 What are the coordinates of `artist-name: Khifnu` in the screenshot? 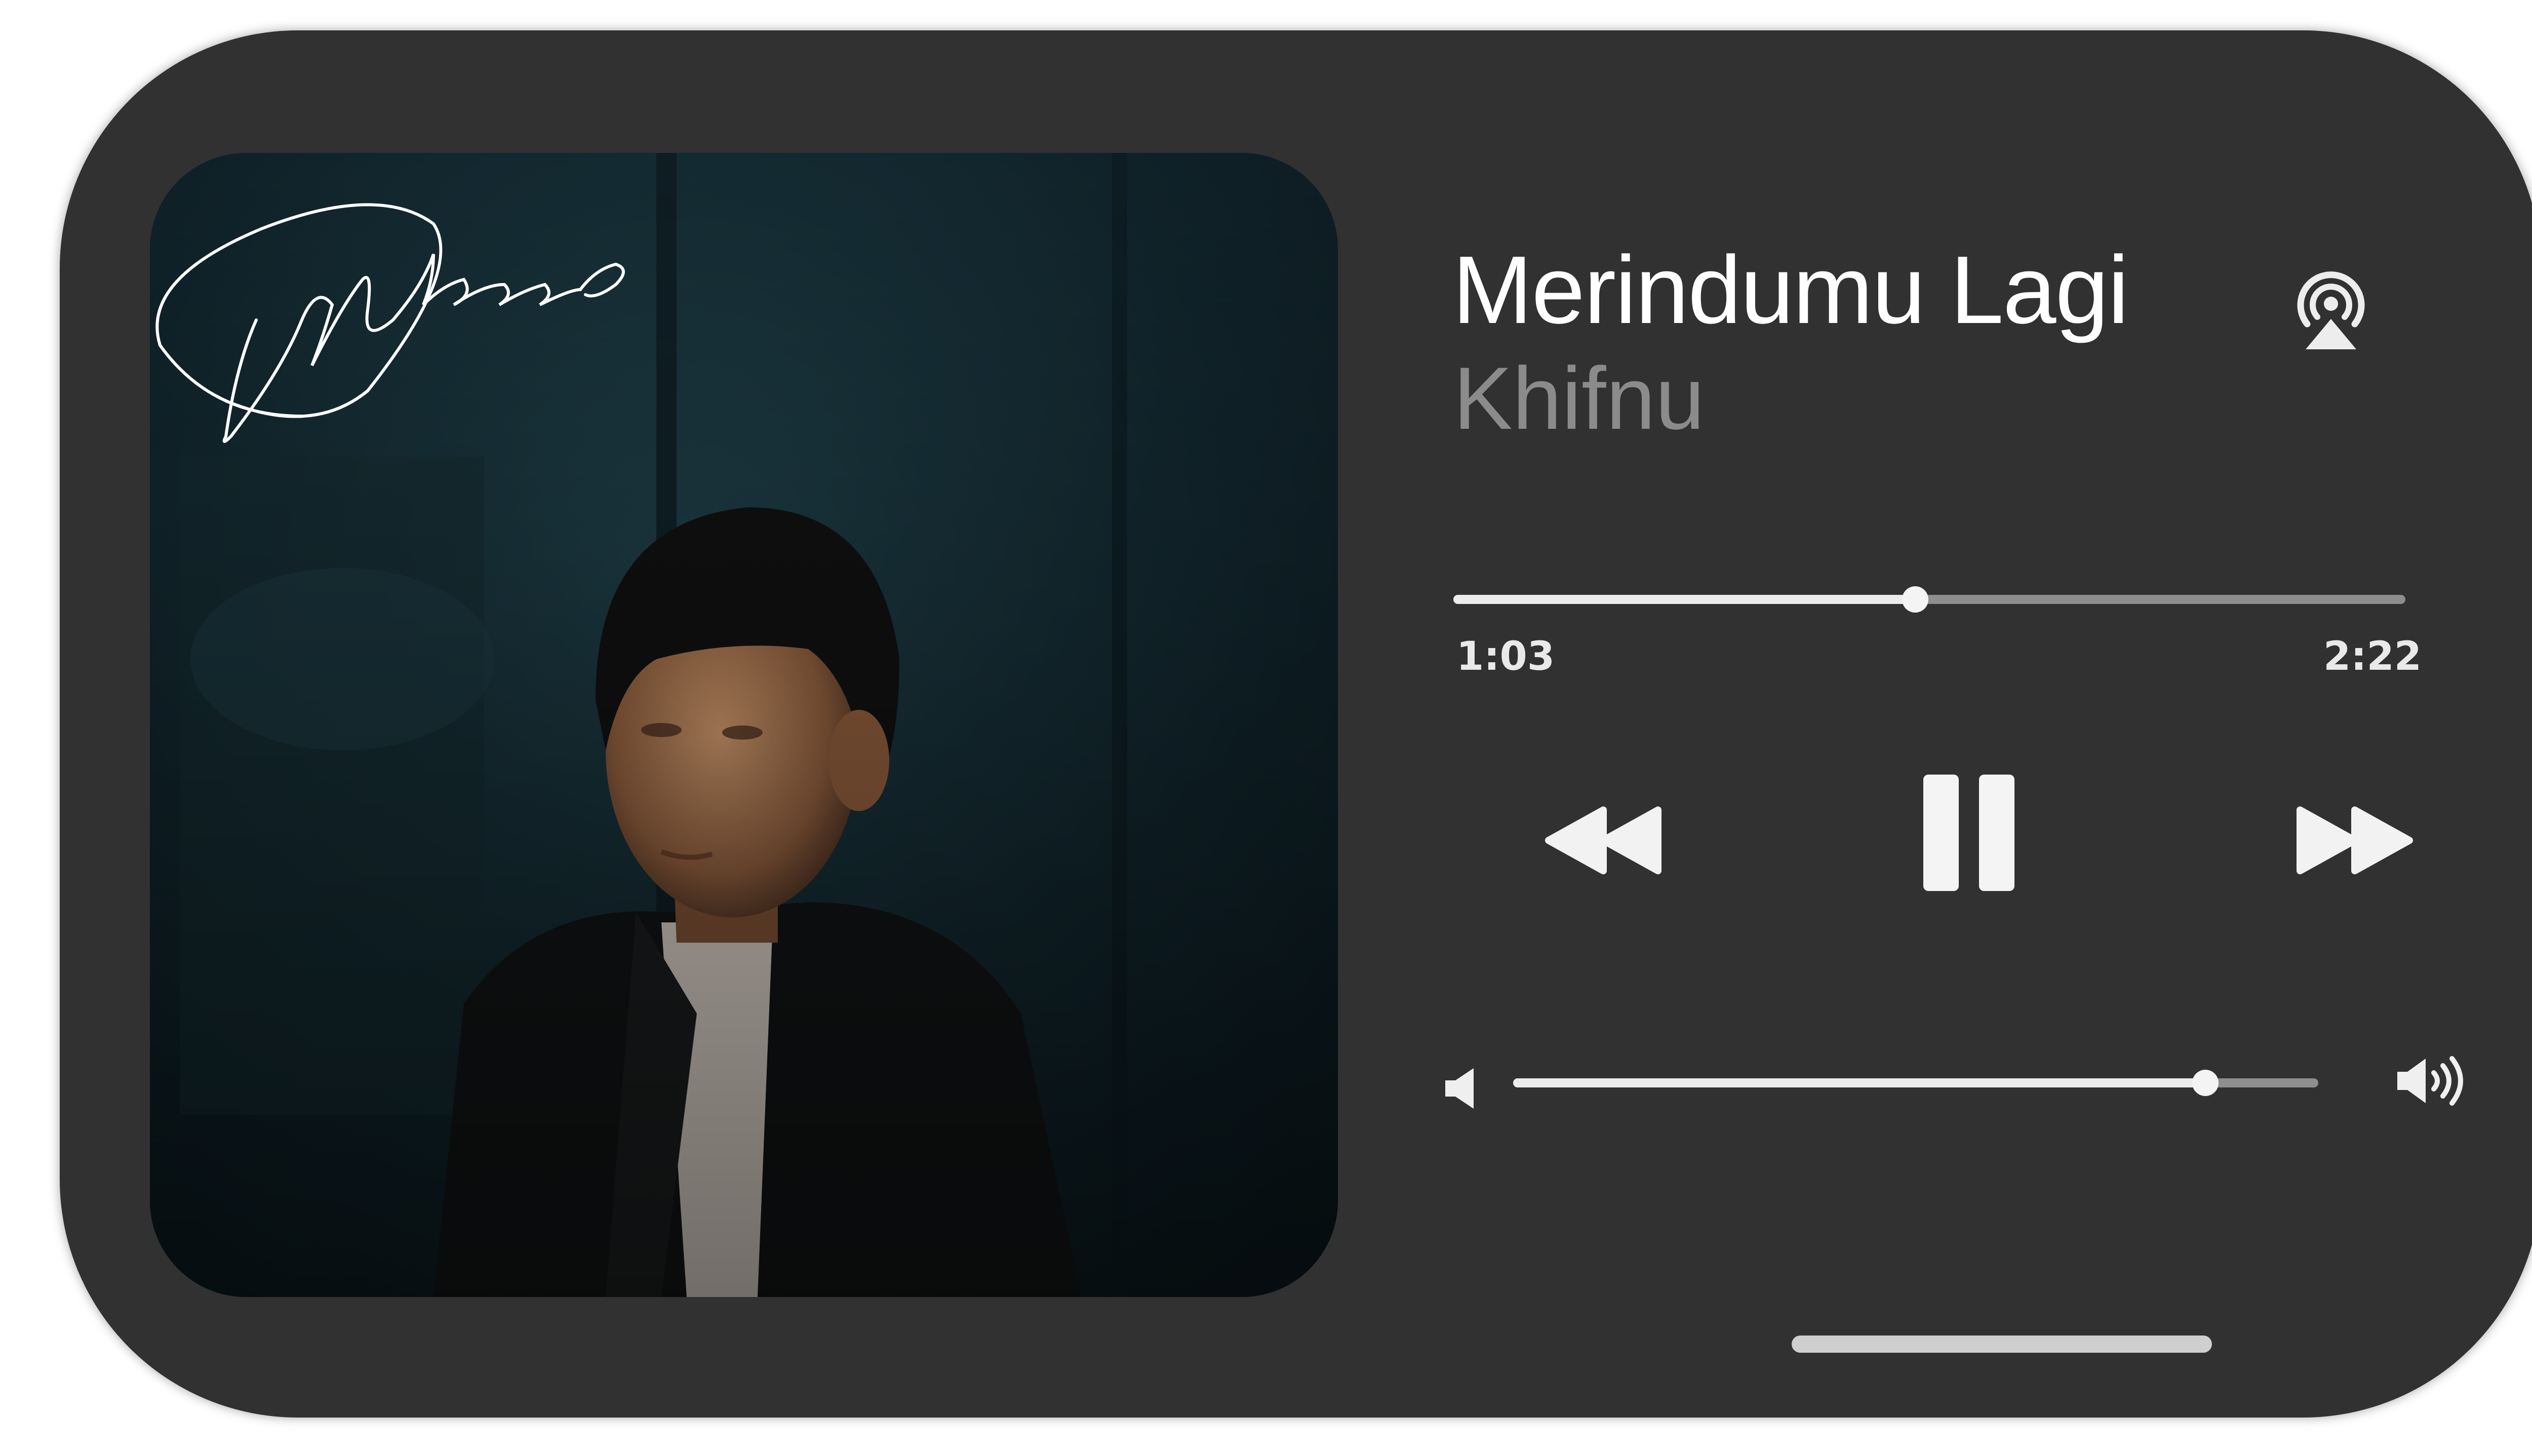 It's located at (1579, 398).